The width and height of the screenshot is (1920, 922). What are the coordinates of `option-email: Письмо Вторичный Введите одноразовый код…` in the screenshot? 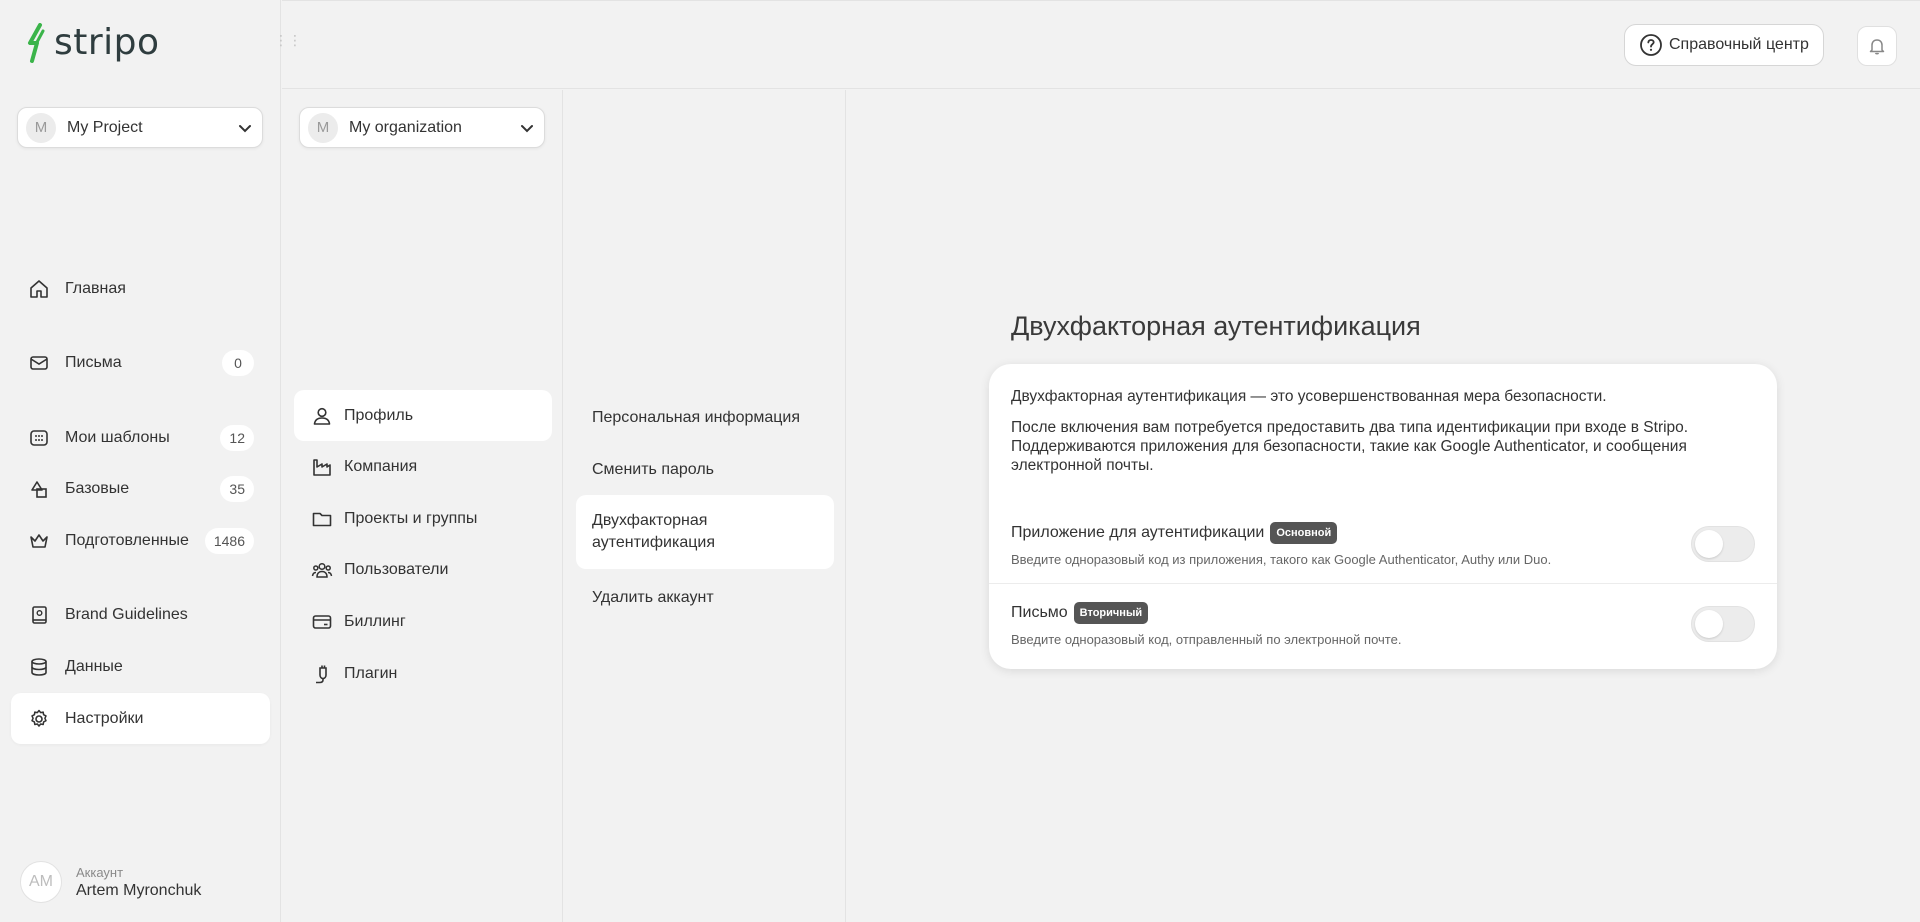 It's located at (1383, 627).